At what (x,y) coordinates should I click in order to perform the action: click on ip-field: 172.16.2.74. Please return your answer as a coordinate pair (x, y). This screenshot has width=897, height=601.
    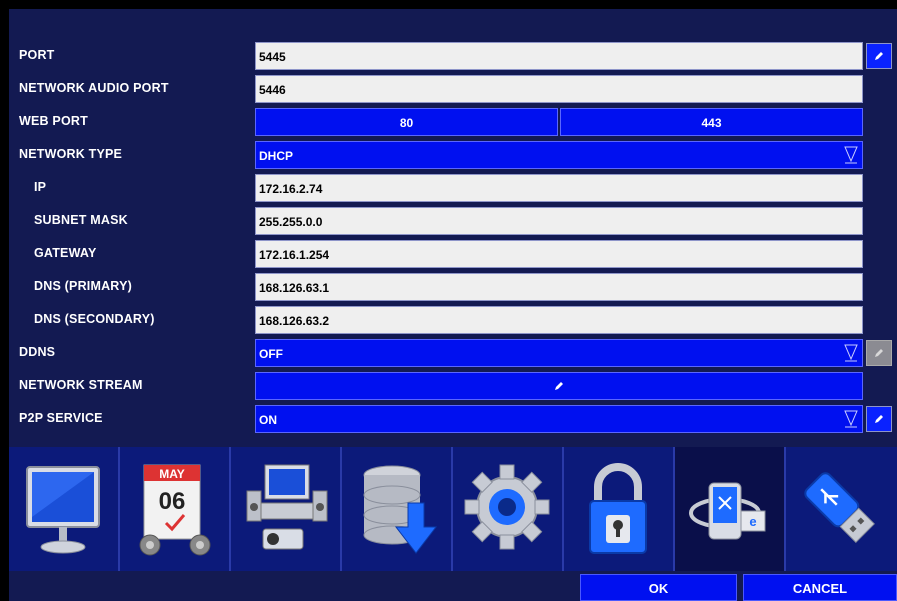
    Looking at the image, I should click on (559, 188).